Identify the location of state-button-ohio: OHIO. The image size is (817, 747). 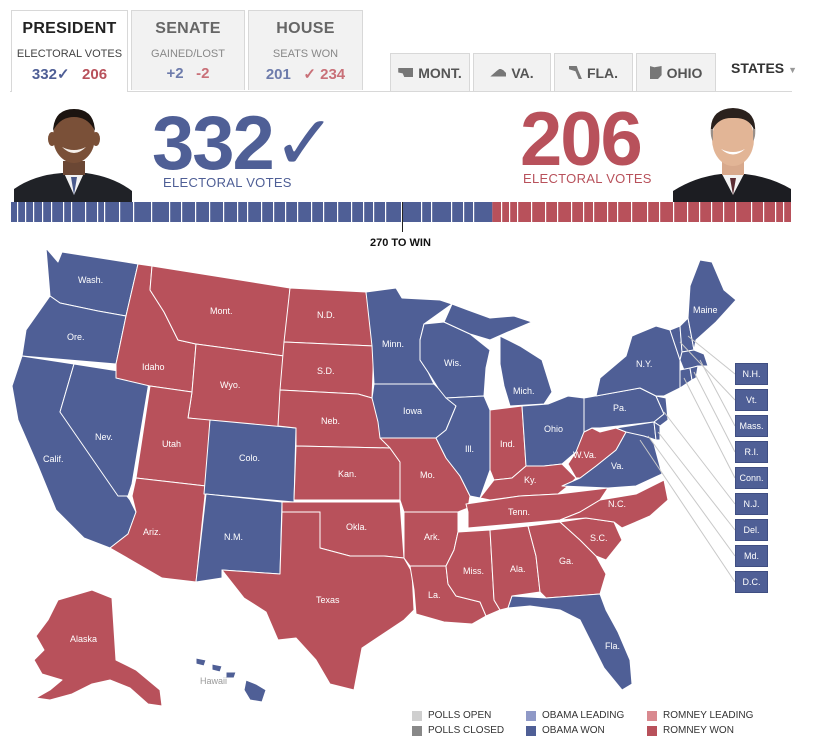
(676, 72).